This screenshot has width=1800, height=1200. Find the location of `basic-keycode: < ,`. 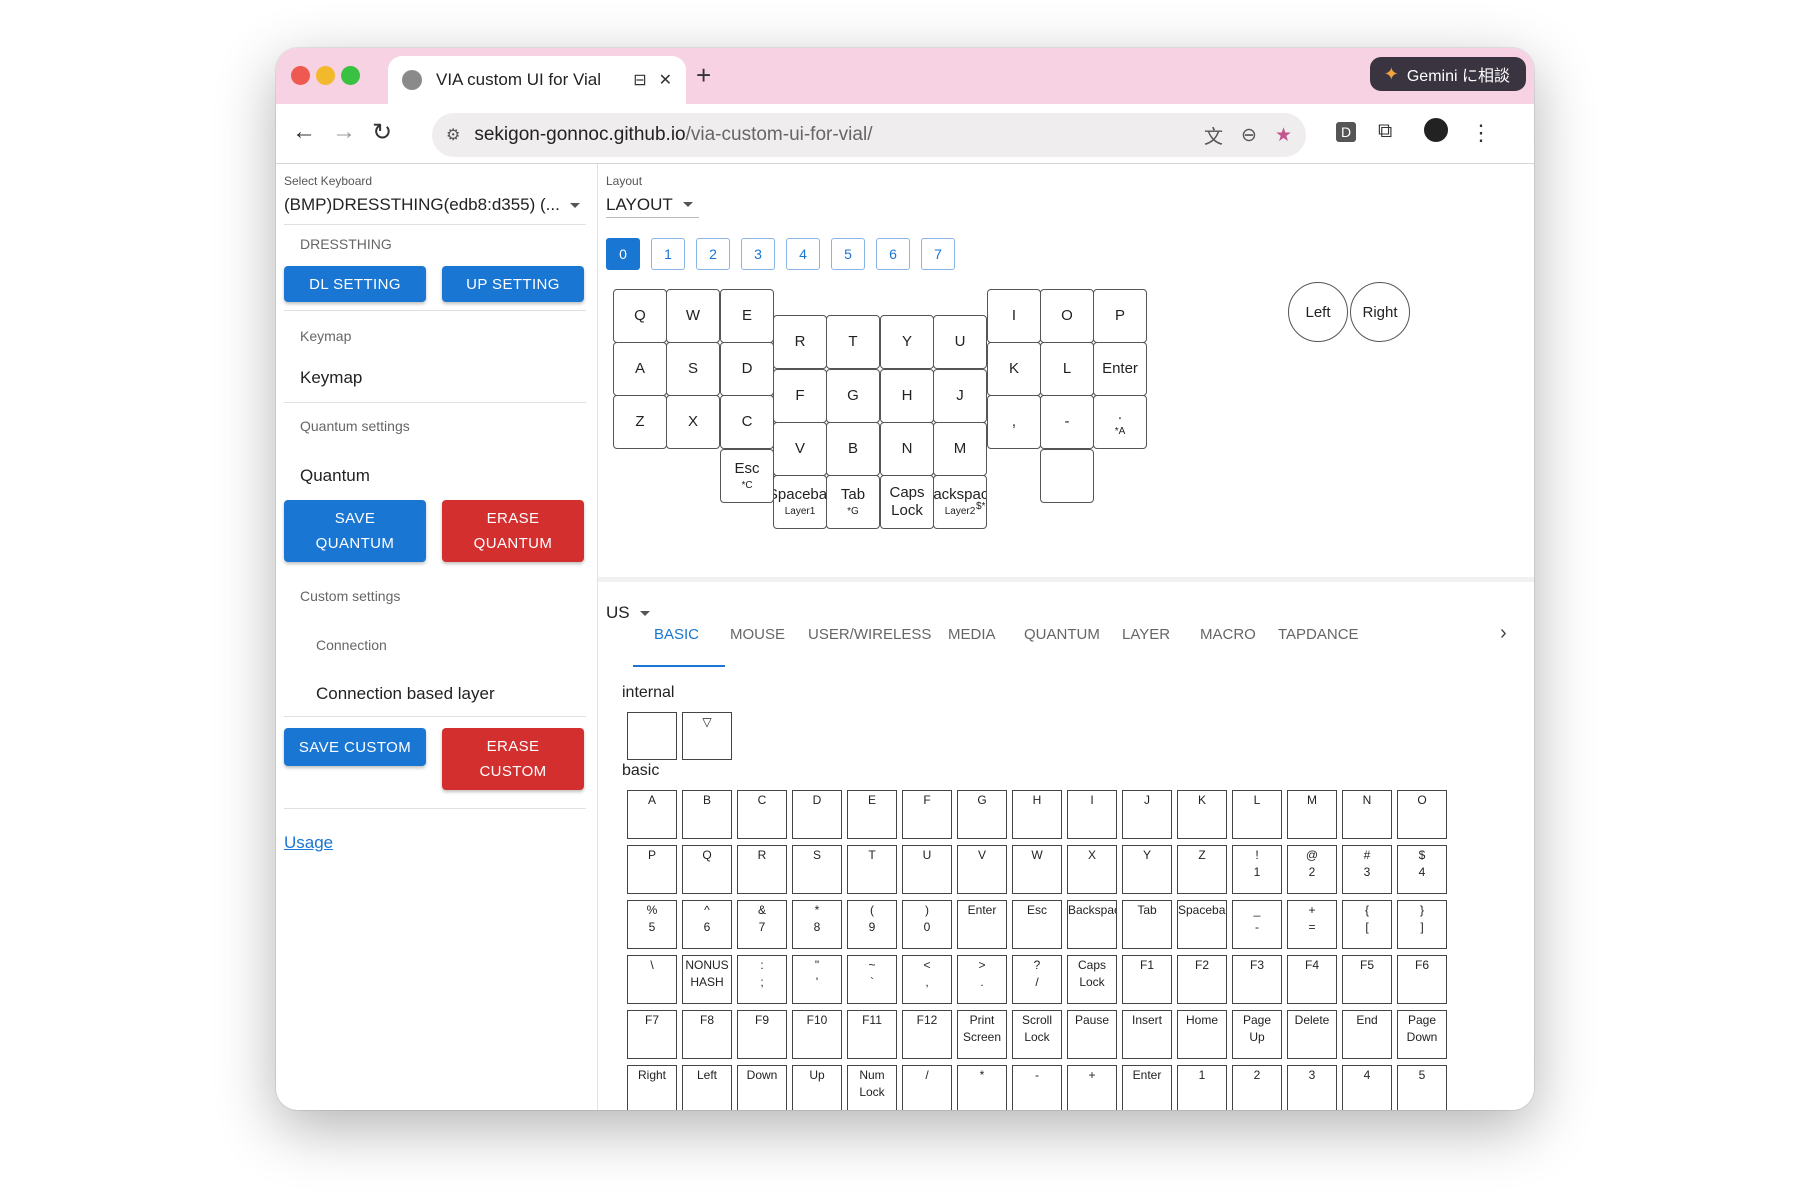

basic-keycode: < , is located at coordinates (927, 979).